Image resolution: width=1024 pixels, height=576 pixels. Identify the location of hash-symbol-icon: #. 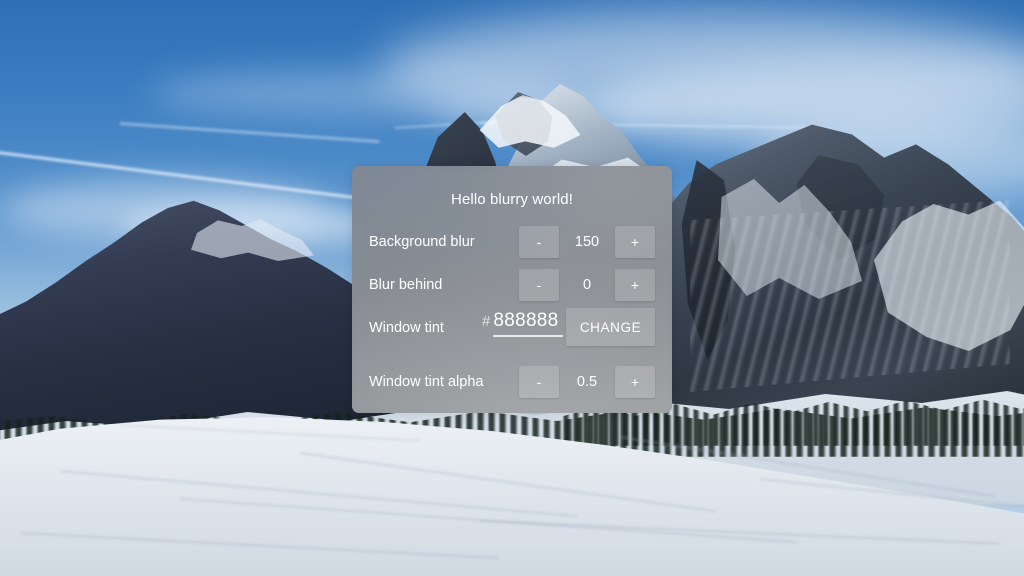
(486, 321).